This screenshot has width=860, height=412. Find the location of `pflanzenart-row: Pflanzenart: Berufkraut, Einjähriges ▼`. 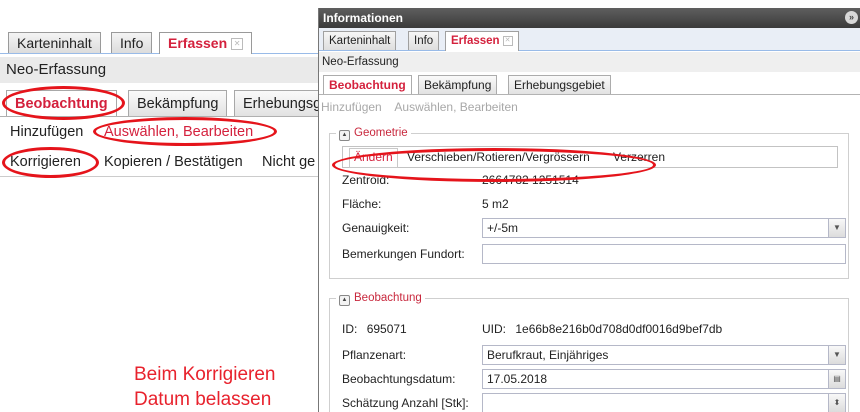

pflanzenart-row: Pflanzenart: Berufkraut, Einjähriges ▼ is located at coordinates (594, 355).